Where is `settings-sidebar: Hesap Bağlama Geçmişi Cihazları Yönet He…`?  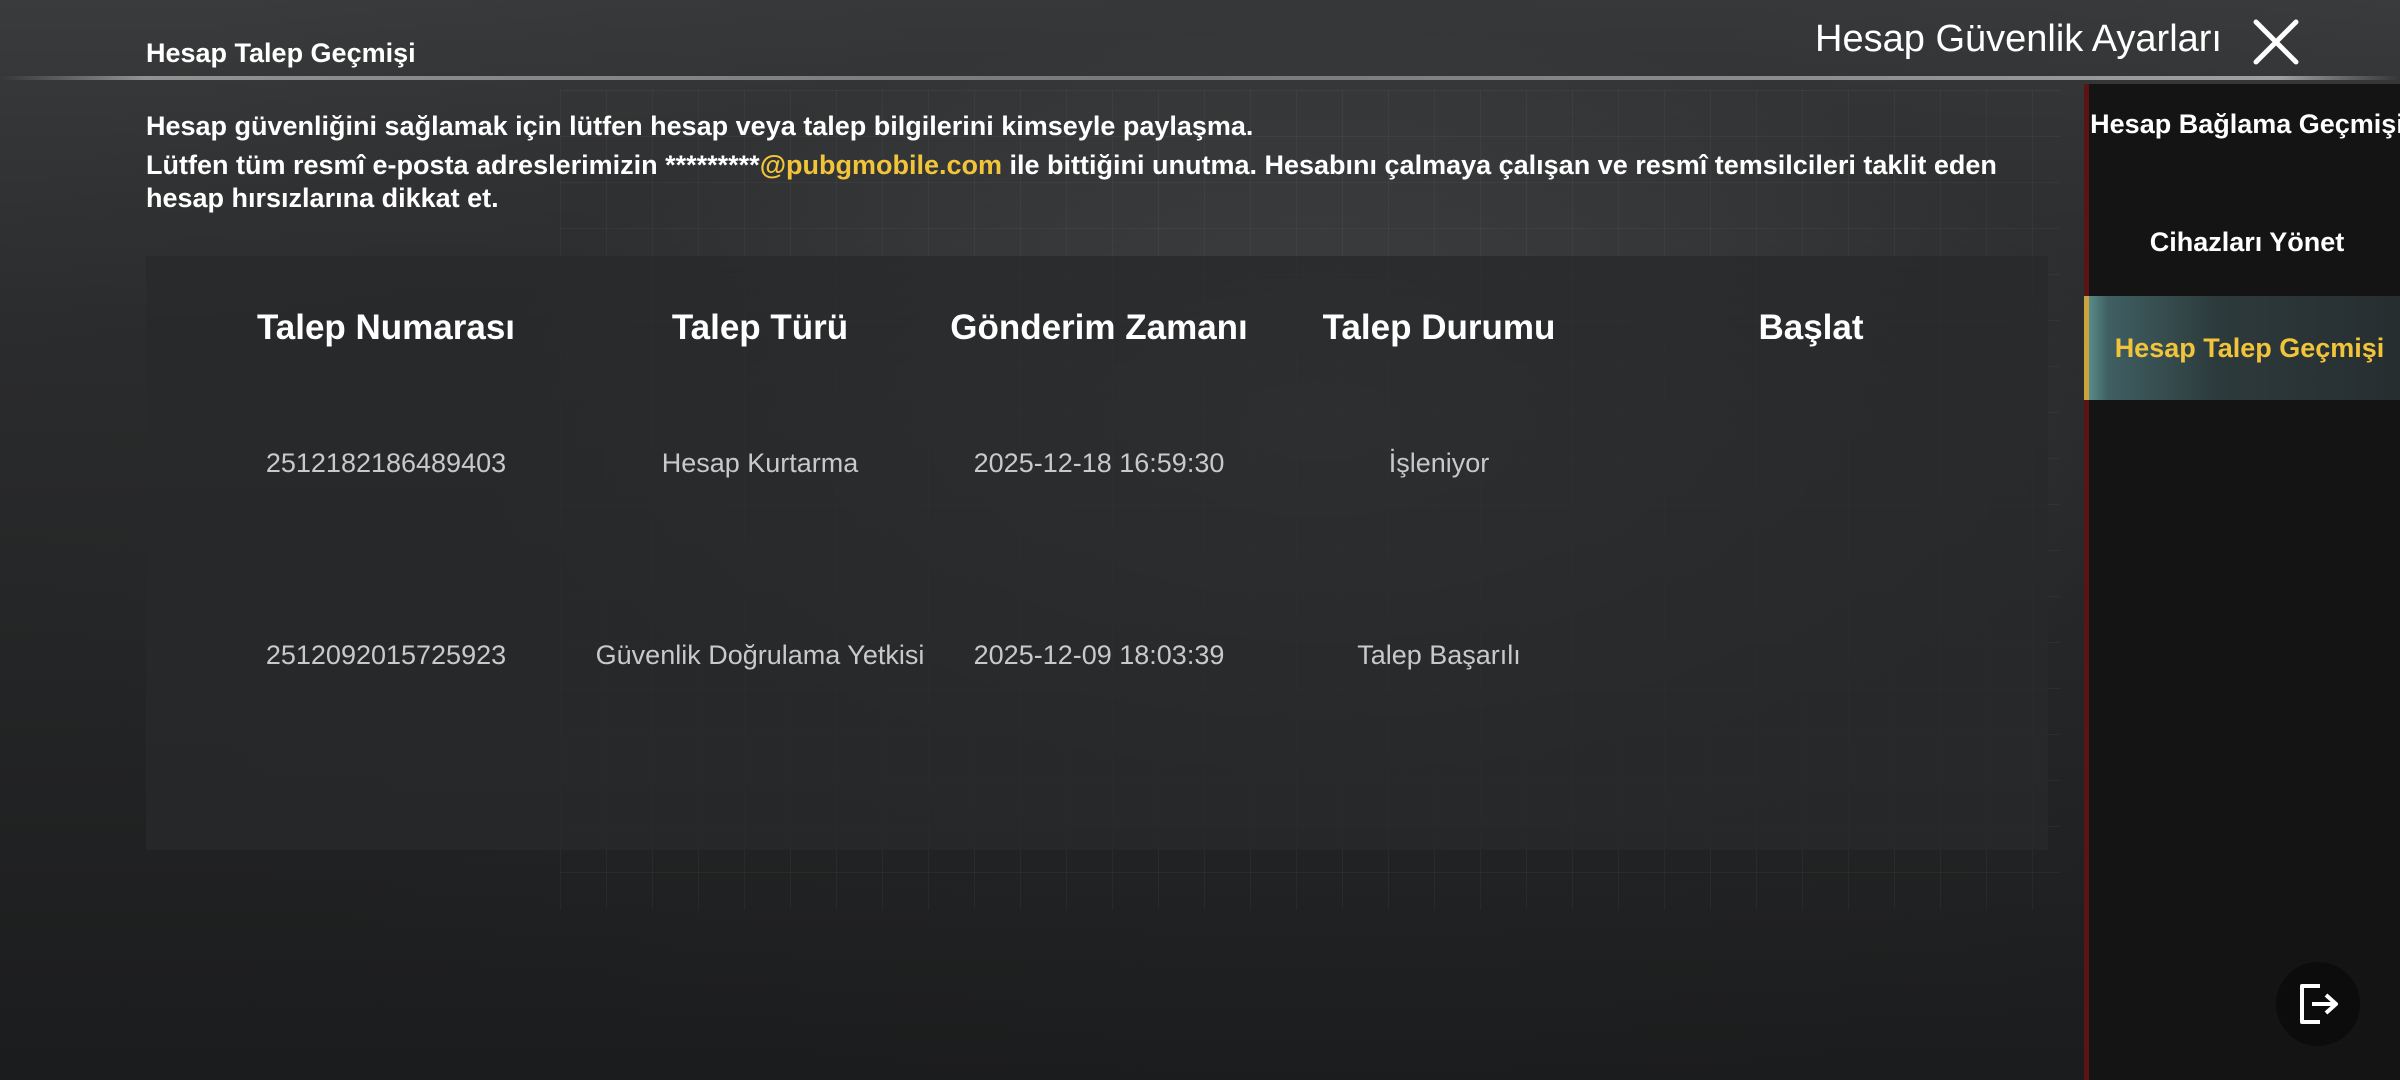 settings-sidebar: Hesap Bağlama Geçmişi Cihazları Yönet He… is located at coordinates (2242, 582).